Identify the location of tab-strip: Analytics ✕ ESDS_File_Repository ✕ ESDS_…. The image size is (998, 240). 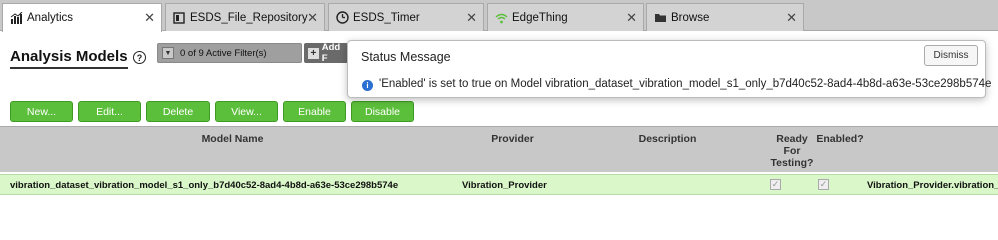
(499, 16).